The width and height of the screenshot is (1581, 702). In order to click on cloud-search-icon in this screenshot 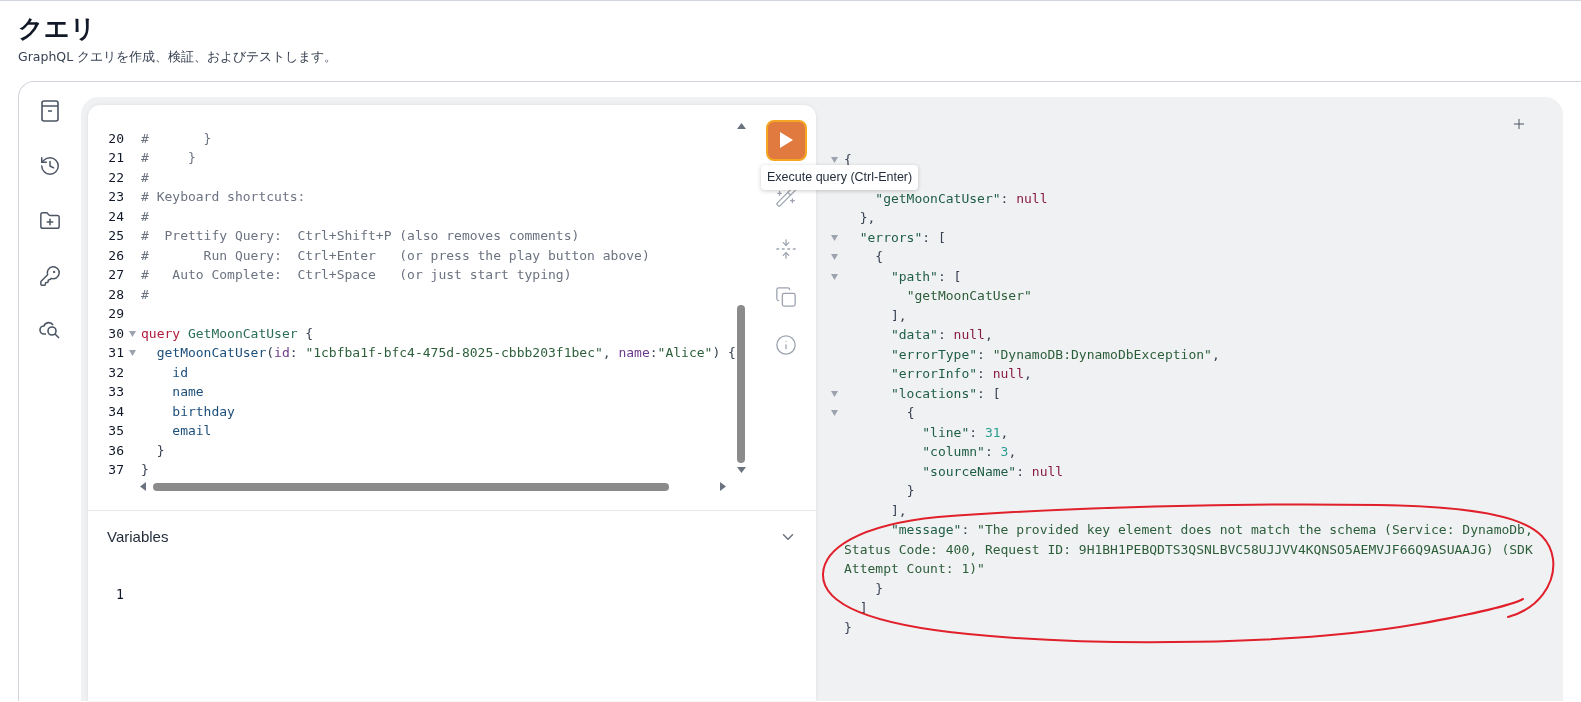, I will do `click(50, 329)`.